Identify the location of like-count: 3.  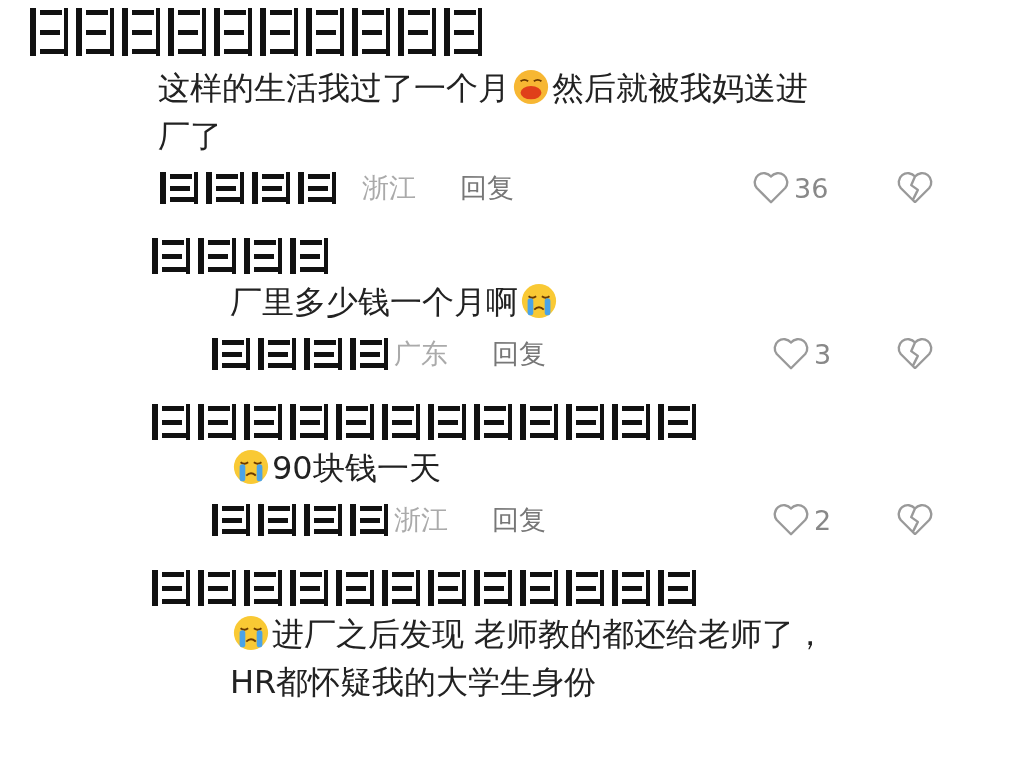
(823, 354).